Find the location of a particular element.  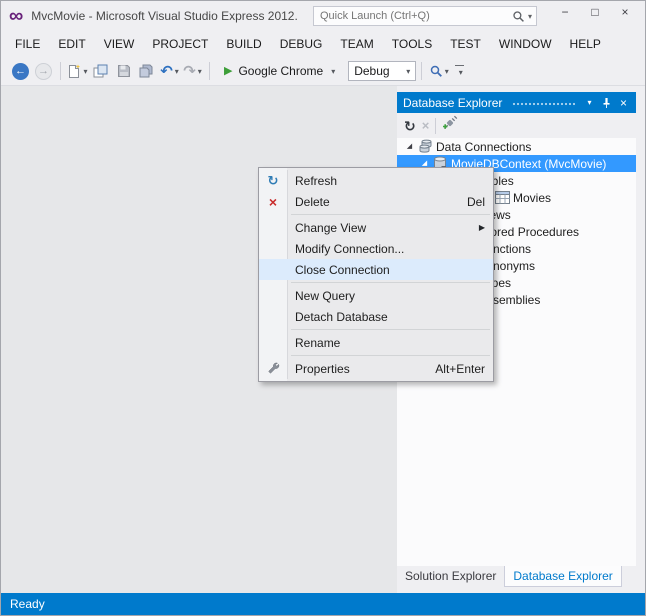

run-target-label: Google Chrome is located at coordinates (281, 71).